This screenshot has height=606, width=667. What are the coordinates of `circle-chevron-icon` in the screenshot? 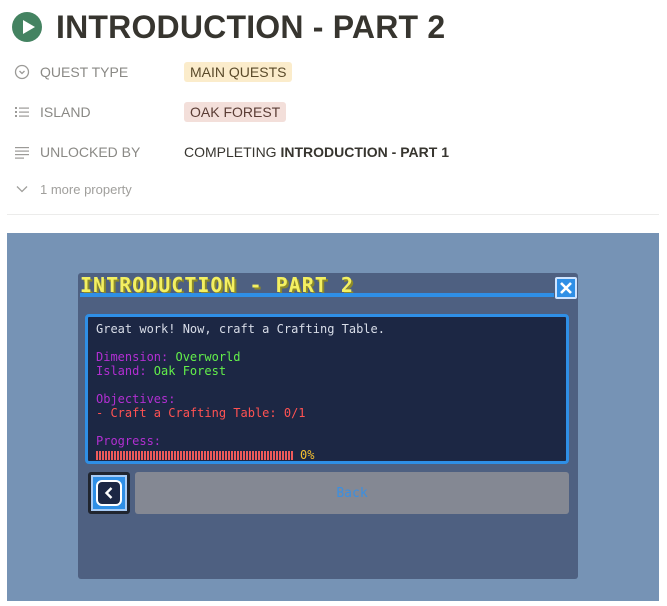 It's located at (22, 72).